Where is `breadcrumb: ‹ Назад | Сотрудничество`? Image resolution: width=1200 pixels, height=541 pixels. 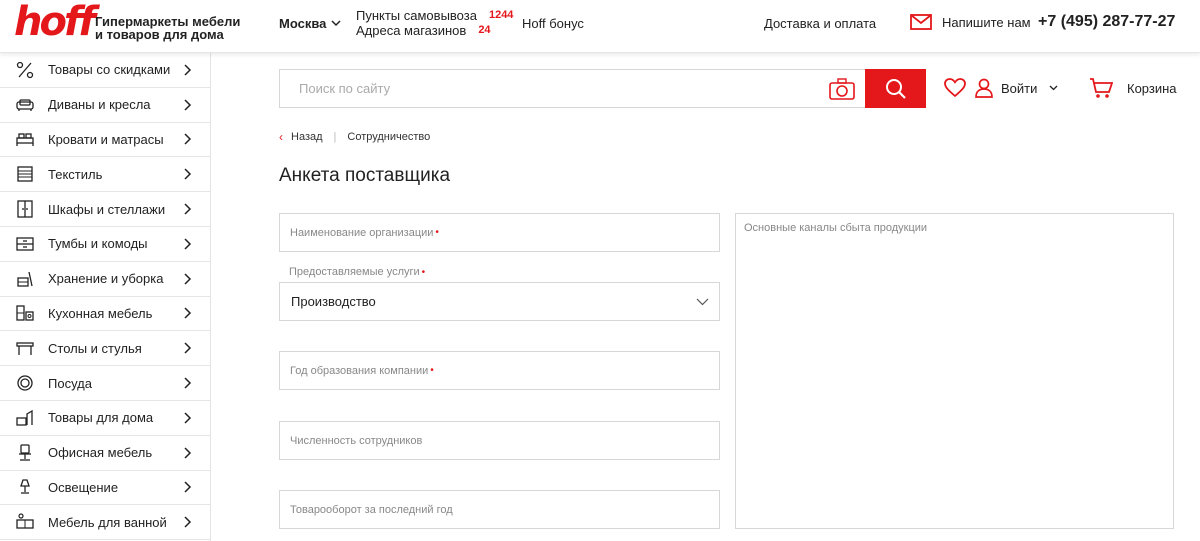 breadcrumb: ‹ Назад | Сотрудничество is located at coordinates (354, 137).